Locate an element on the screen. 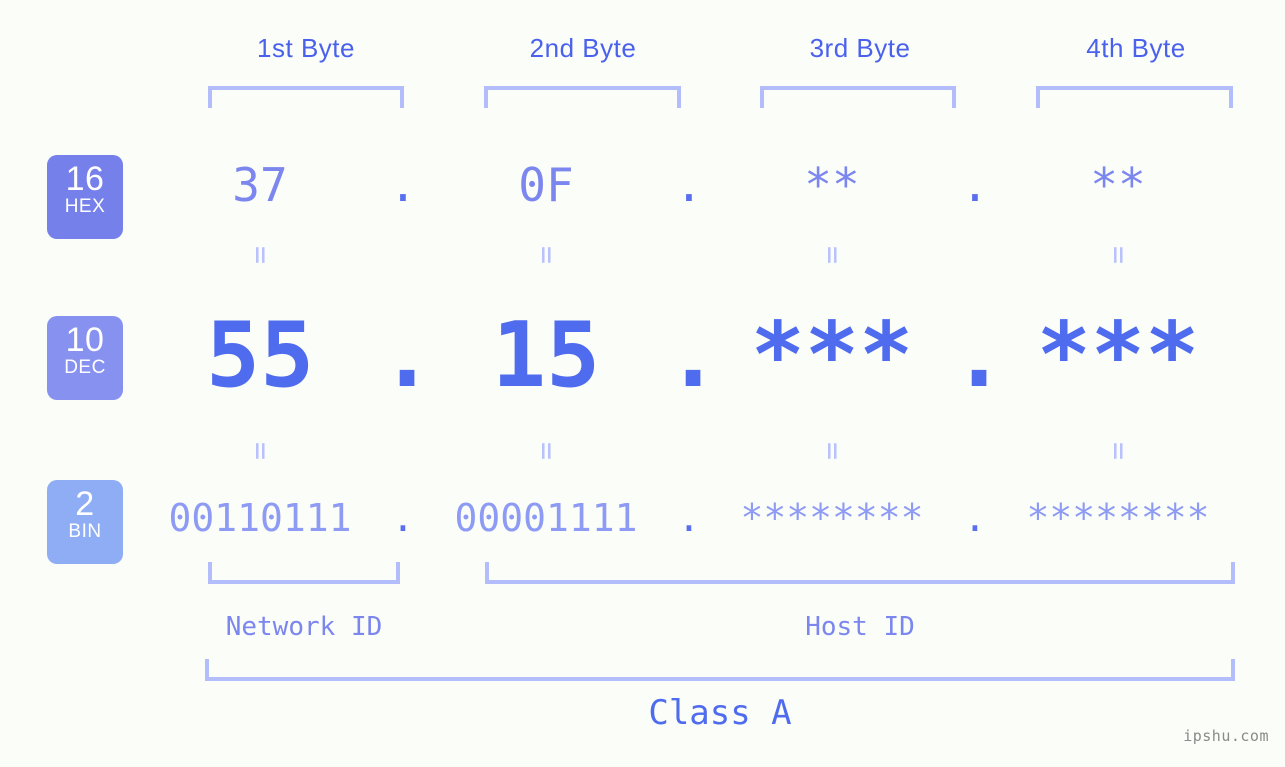 The height and width of the screenshot is (767, 1285). equals-marks-hex-dec: = = = = is located at coordinates (712, 255).